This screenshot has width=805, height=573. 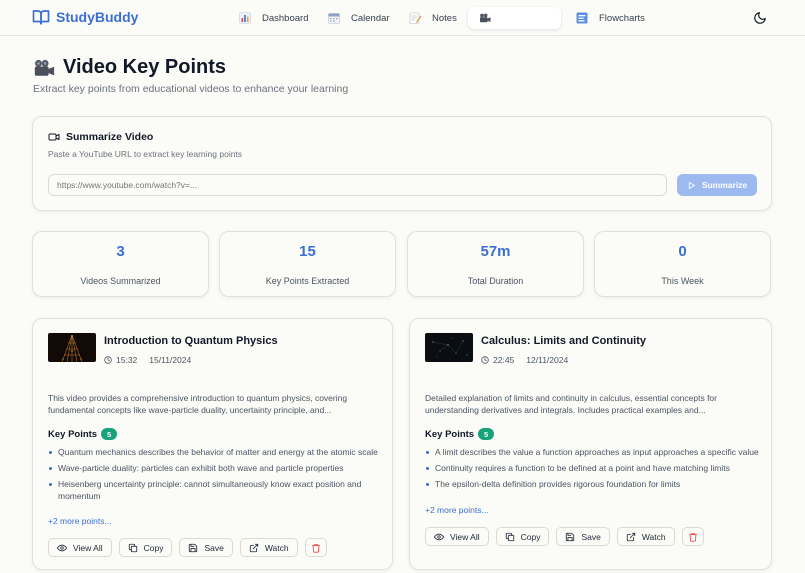 I want to click on page-title: Video Key Points, so click(x=129, y=67).